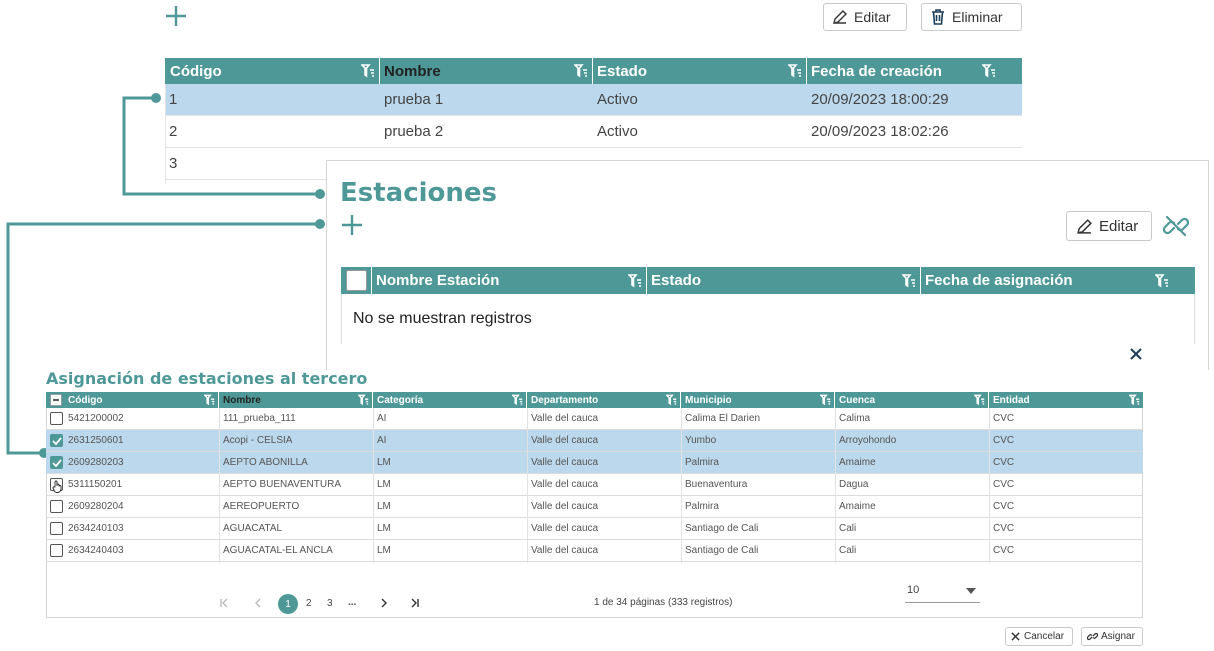  Describe the element at coordinates (1136, 354) in the screenshot. I see `close-icon` at that location.